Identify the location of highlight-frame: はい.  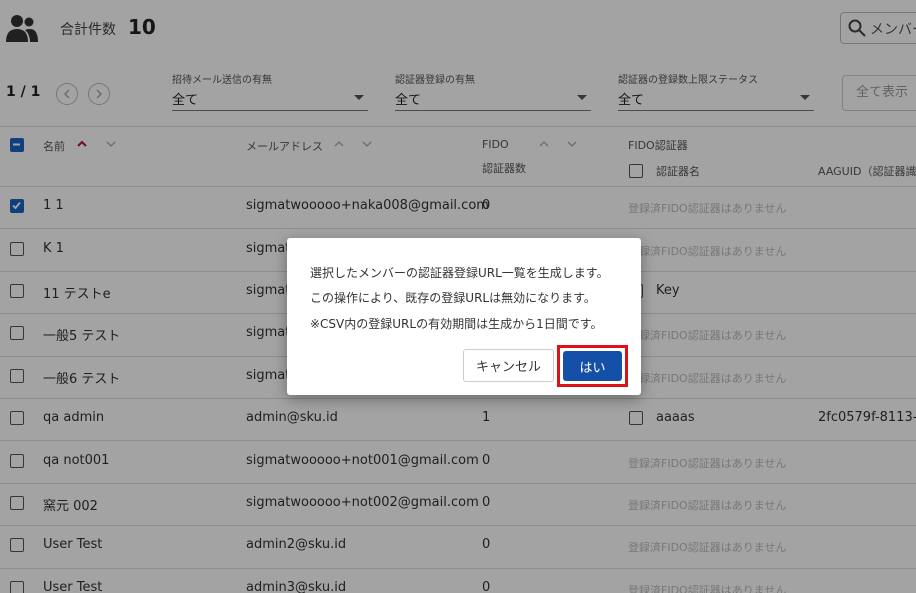
(592, 366).